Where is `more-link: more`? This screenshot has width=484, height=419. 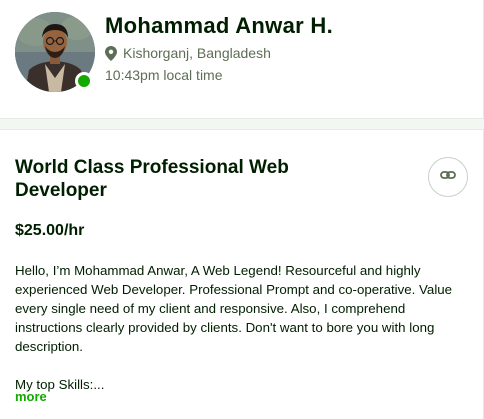 more-link: more is located at coordinates (31, 396).